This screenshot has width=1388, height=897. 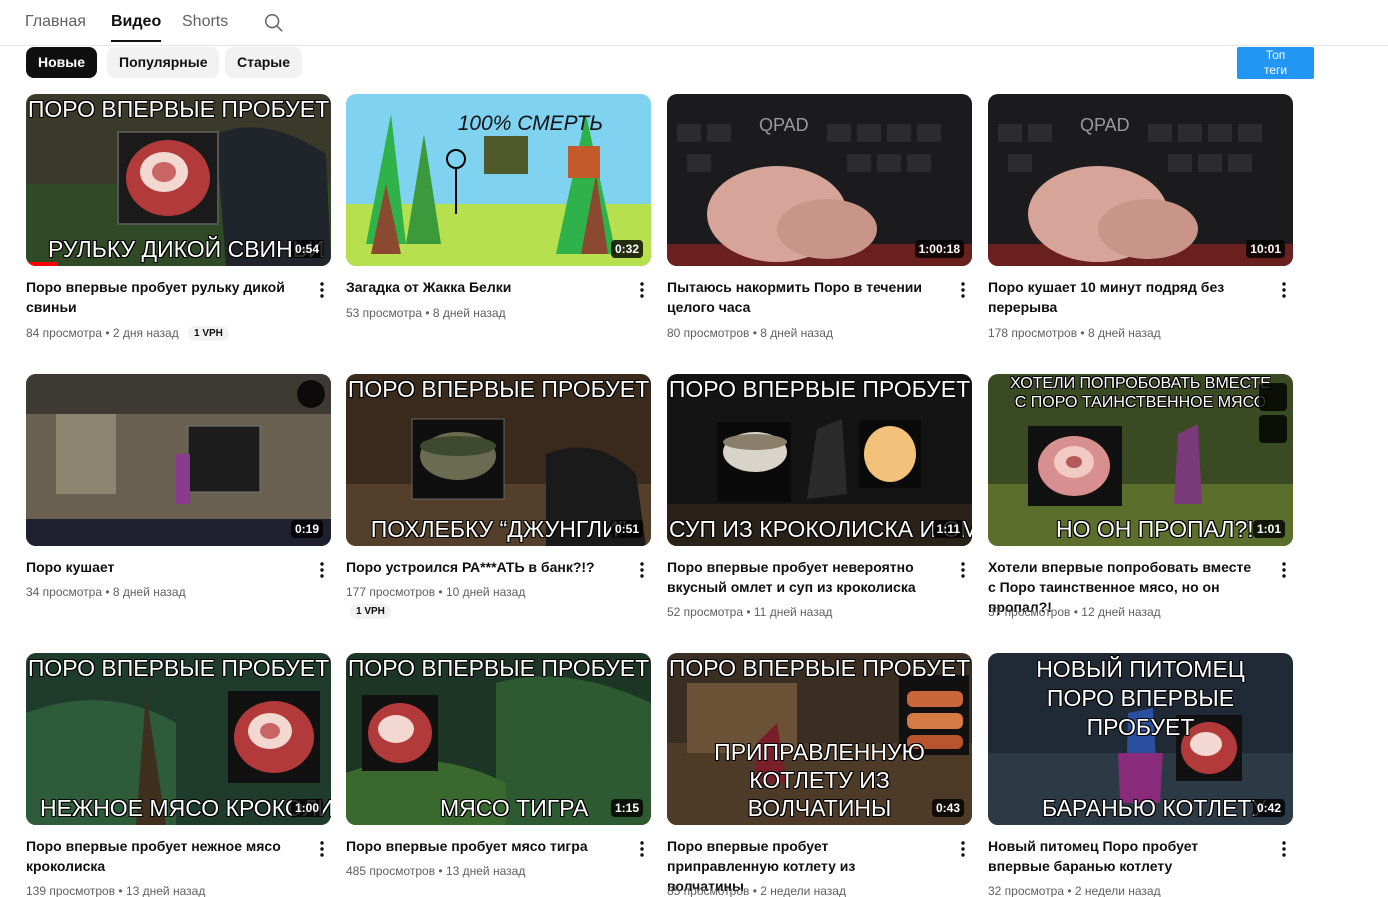 What do you see at coordinates (480, 567) in the screenshot?
I see `video-title: Поро устроился РА***АТЬ в банк?!?` at bounding box center [480, 567].